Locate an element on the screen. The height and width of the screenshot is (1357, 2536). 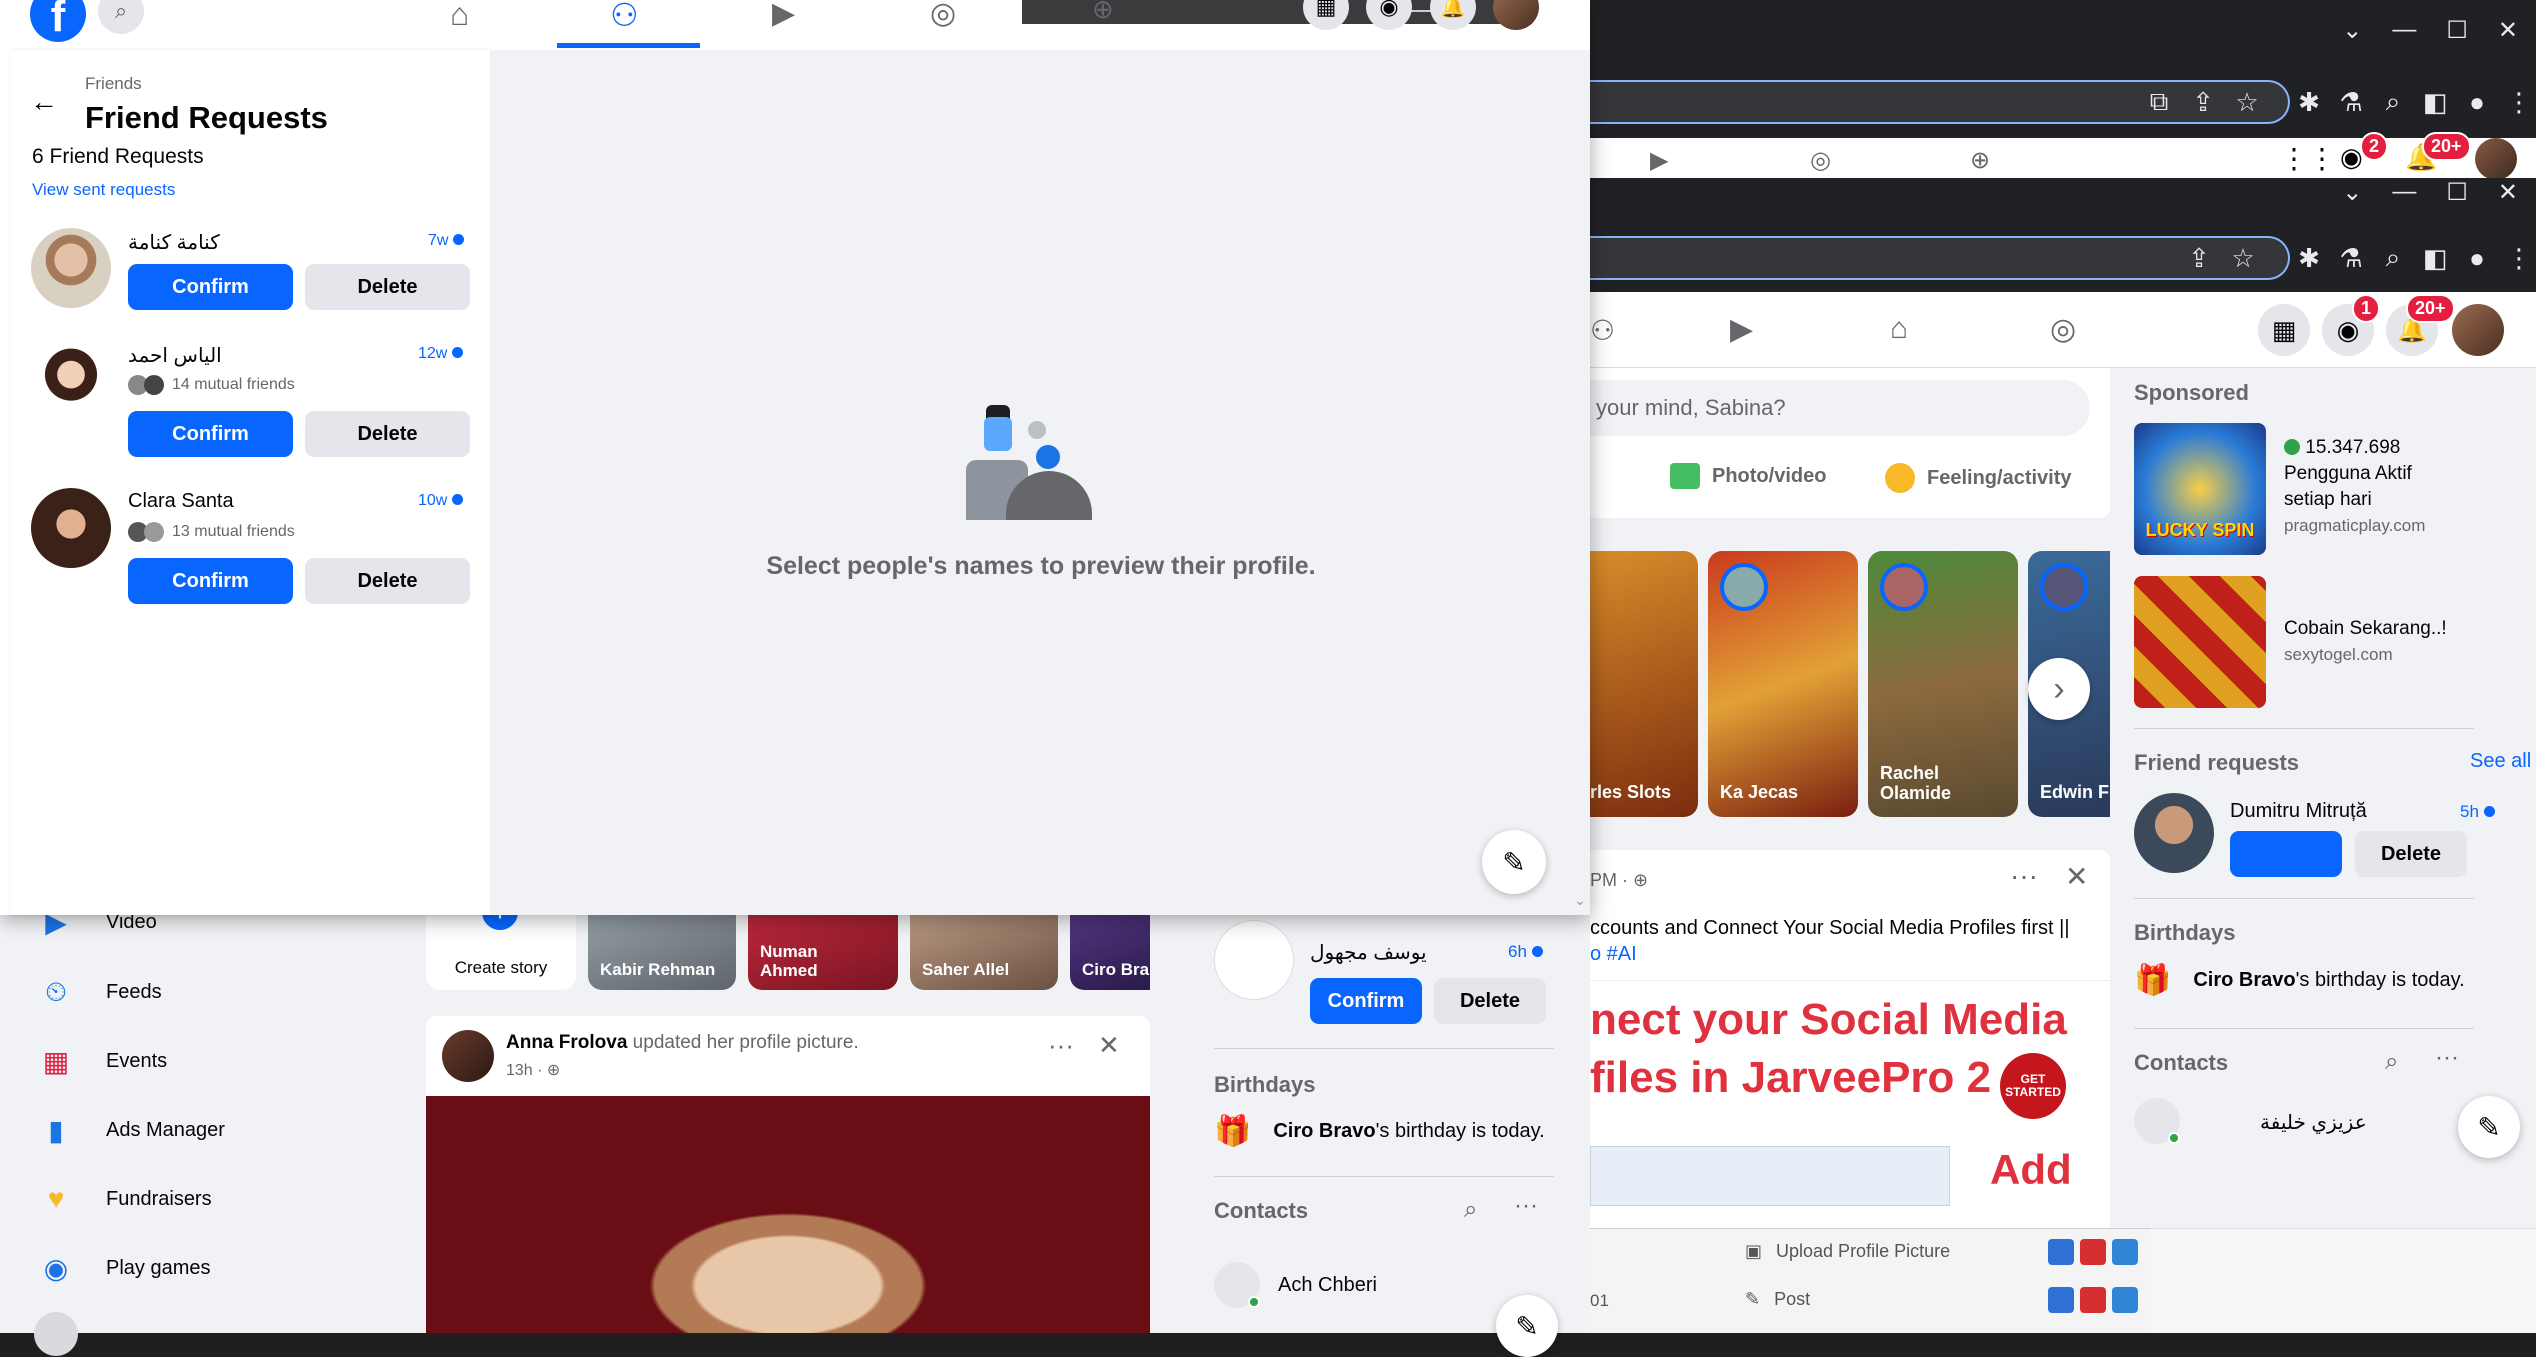
jarvee-row: ▣ Upload Profile Picture is located at coordinates (1847, 1251).